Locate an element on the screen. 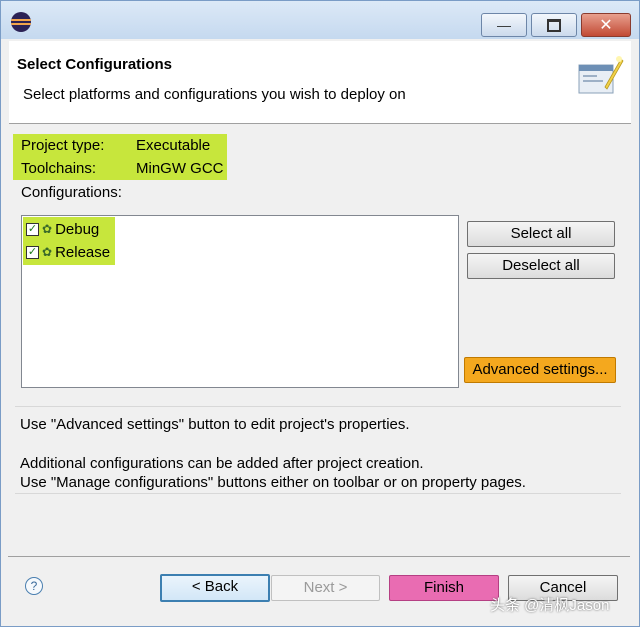  deselect-all-button: Deselect all is located at coordinates (541, 266).